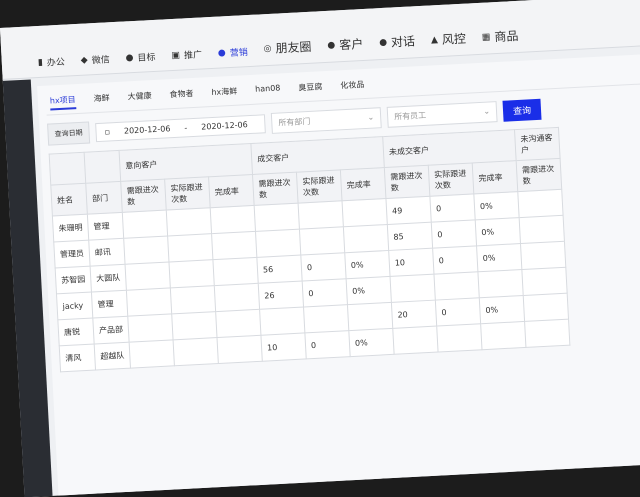  I want to click on nav-item-2: ● 目标, so click(140, 57).